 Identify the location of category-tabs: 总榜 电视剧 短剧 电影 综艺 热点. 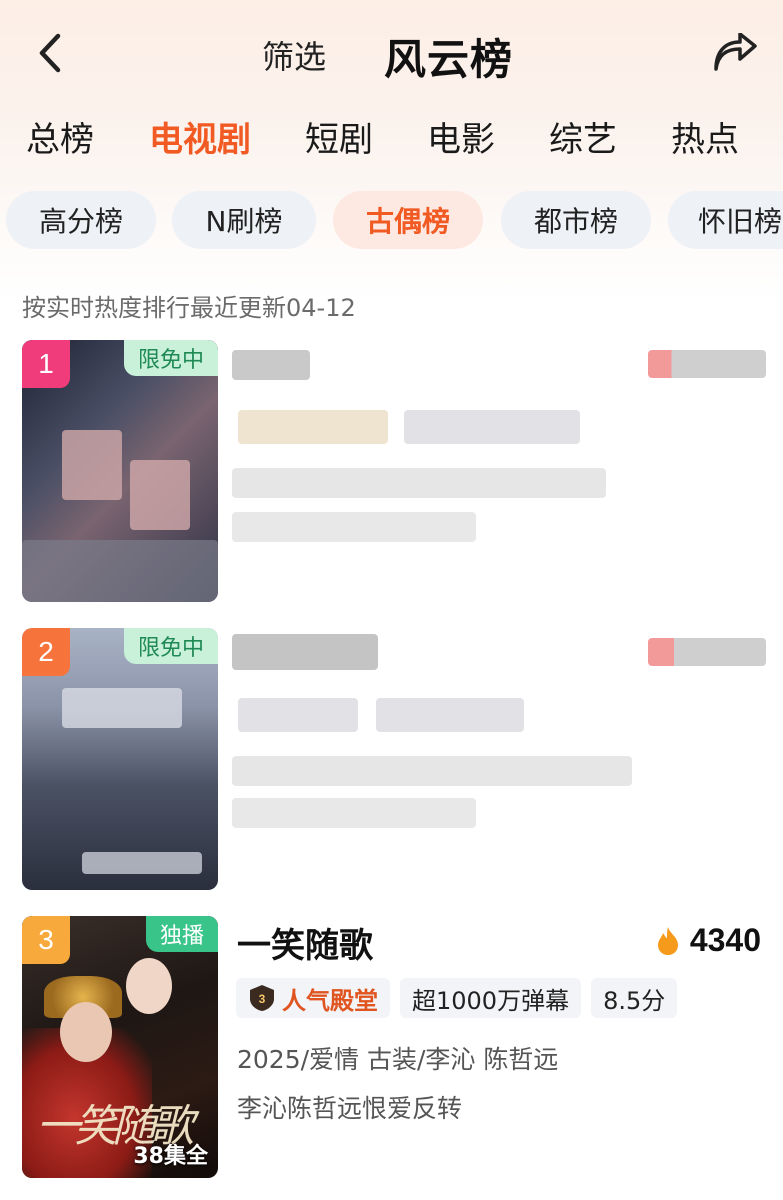
(391, 138).